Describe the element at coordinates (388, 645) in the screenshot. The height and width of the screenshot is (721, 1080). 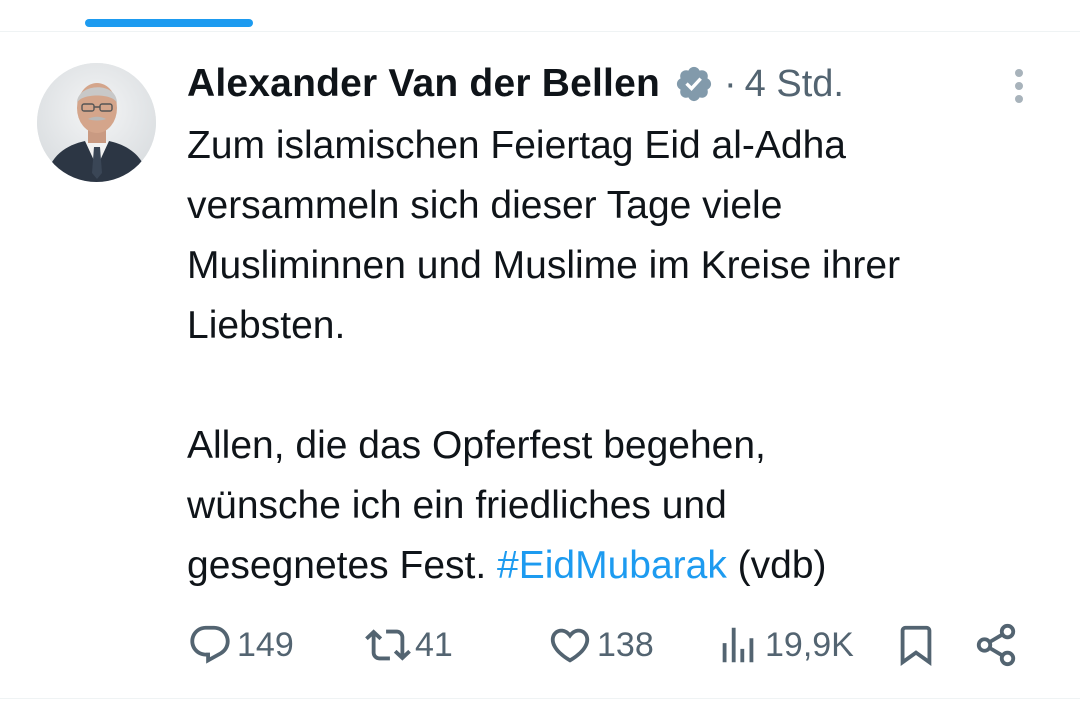
I see `retweet-icon` at that location.